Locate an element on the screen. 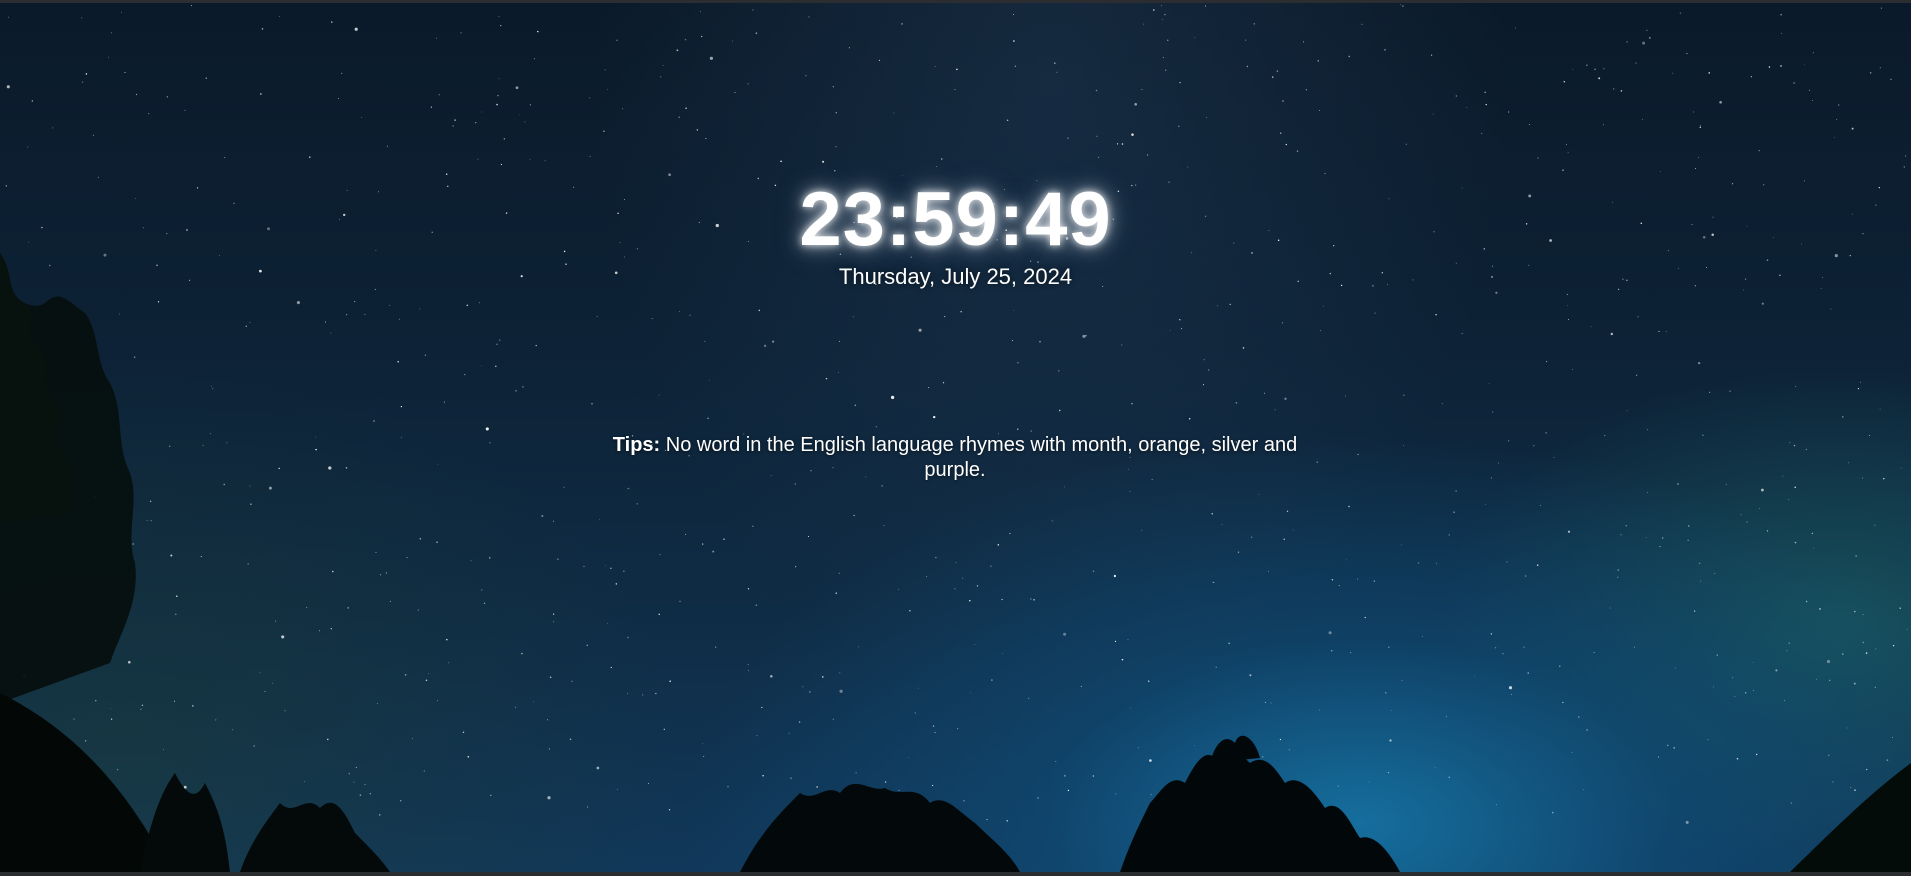 The image size is (1911, 876). clock-date: Thursday, July 25, 2024 is located at coordinates (955, 276).